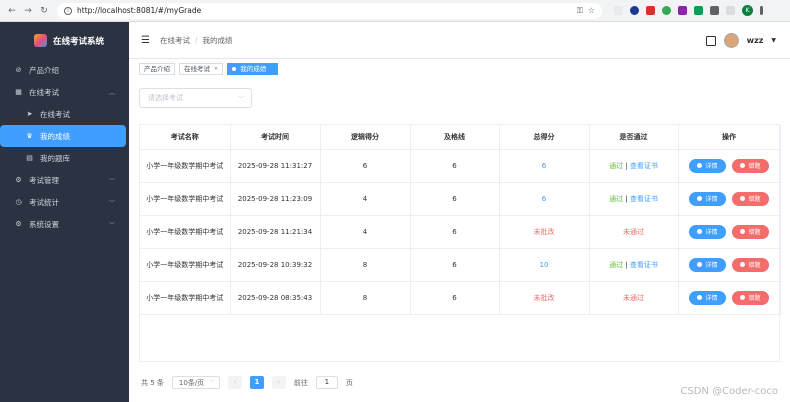  What do you see at coordinates (44, 224) in the screenshot?
I see `sidebar-item-label: 系统设置` at bounding box center [44, 224].